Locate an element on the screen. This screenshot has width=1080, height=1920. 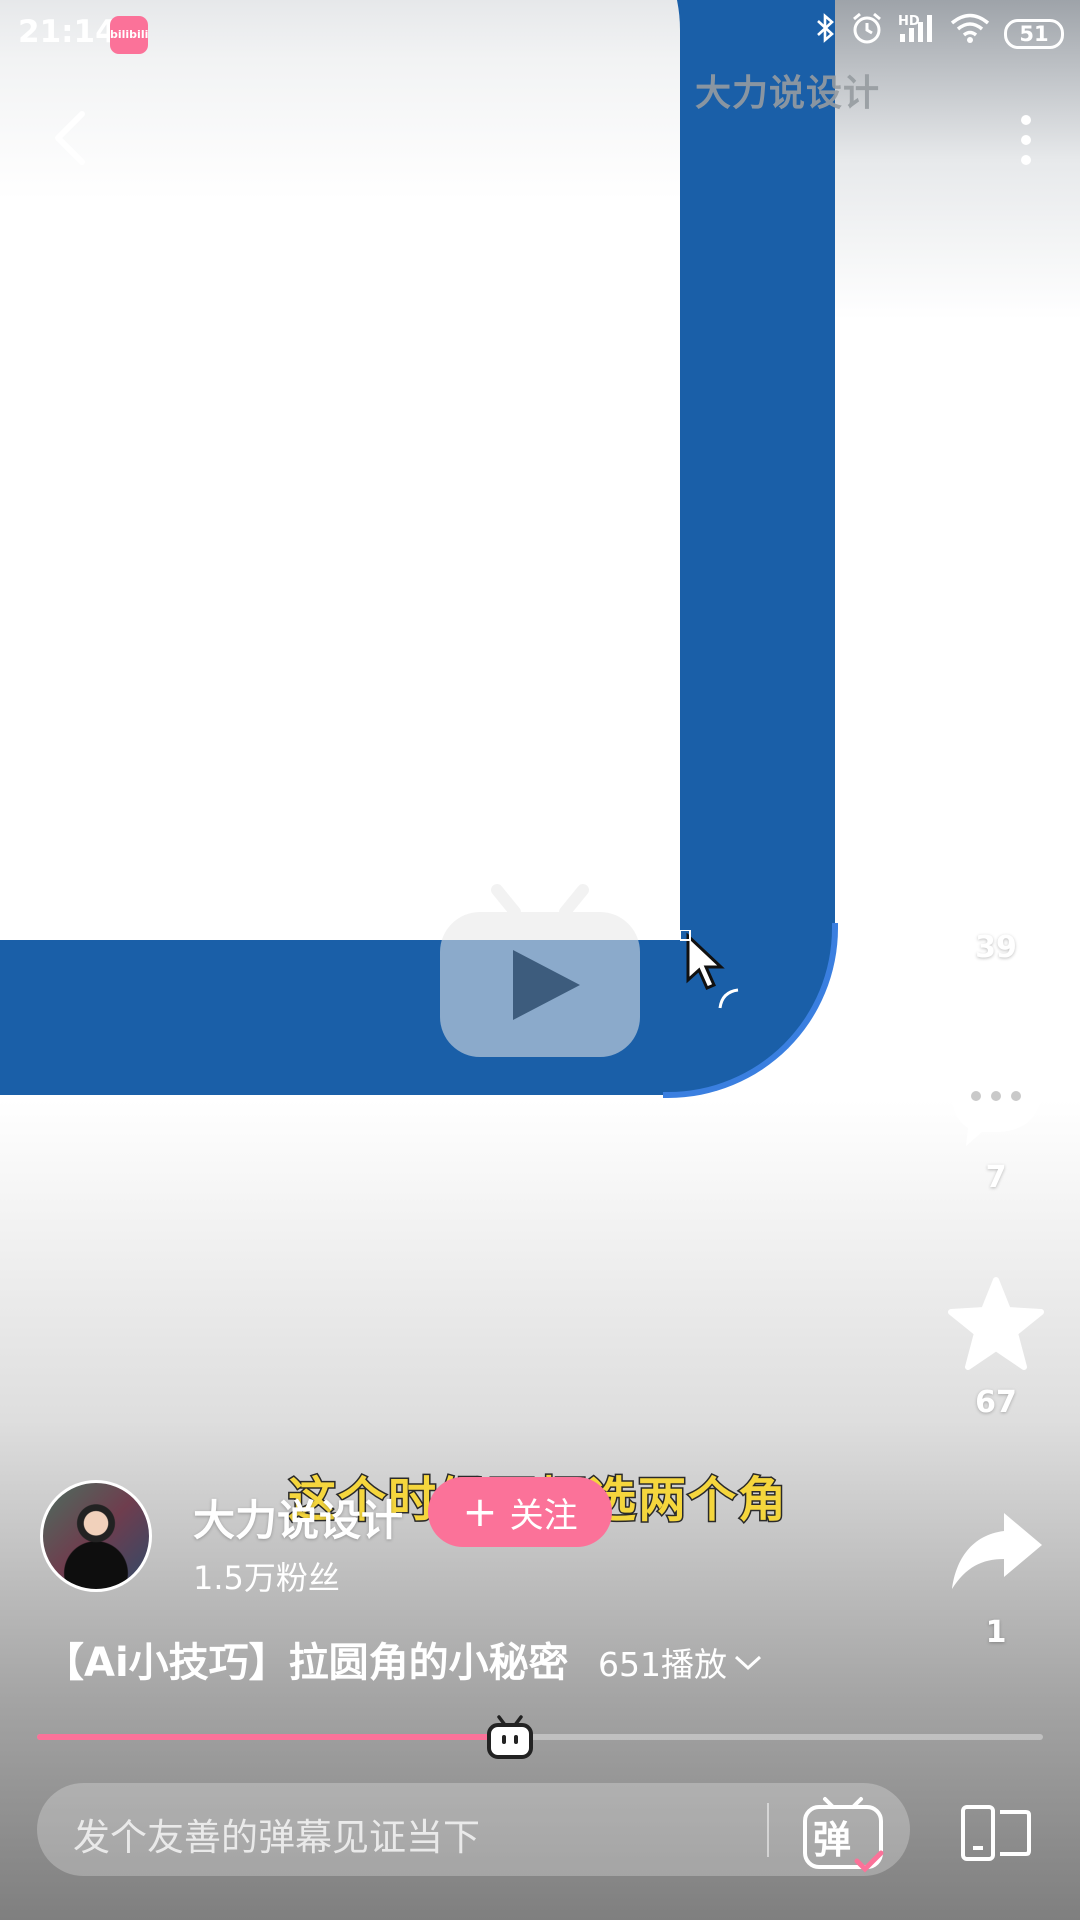
divider is located at coordinates (768, 1830).